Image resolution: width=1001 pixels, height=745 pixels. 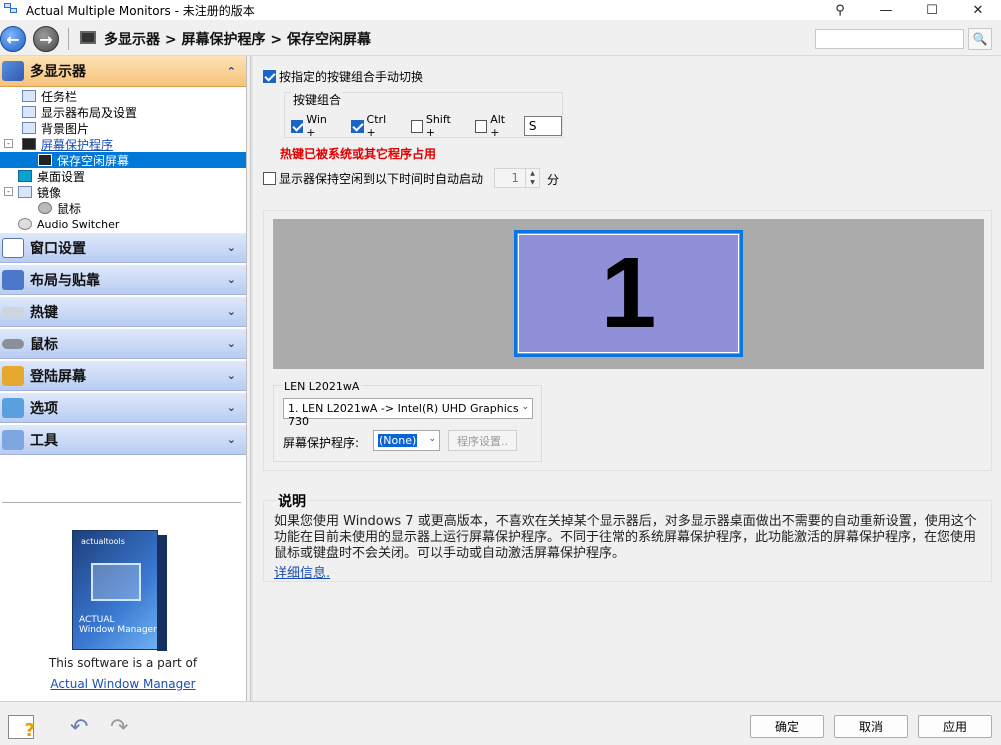 What do you see at coordinates (932, 10) in the screenshot?
I see `maximize-button: ☐` at bounding box center [932, 10].